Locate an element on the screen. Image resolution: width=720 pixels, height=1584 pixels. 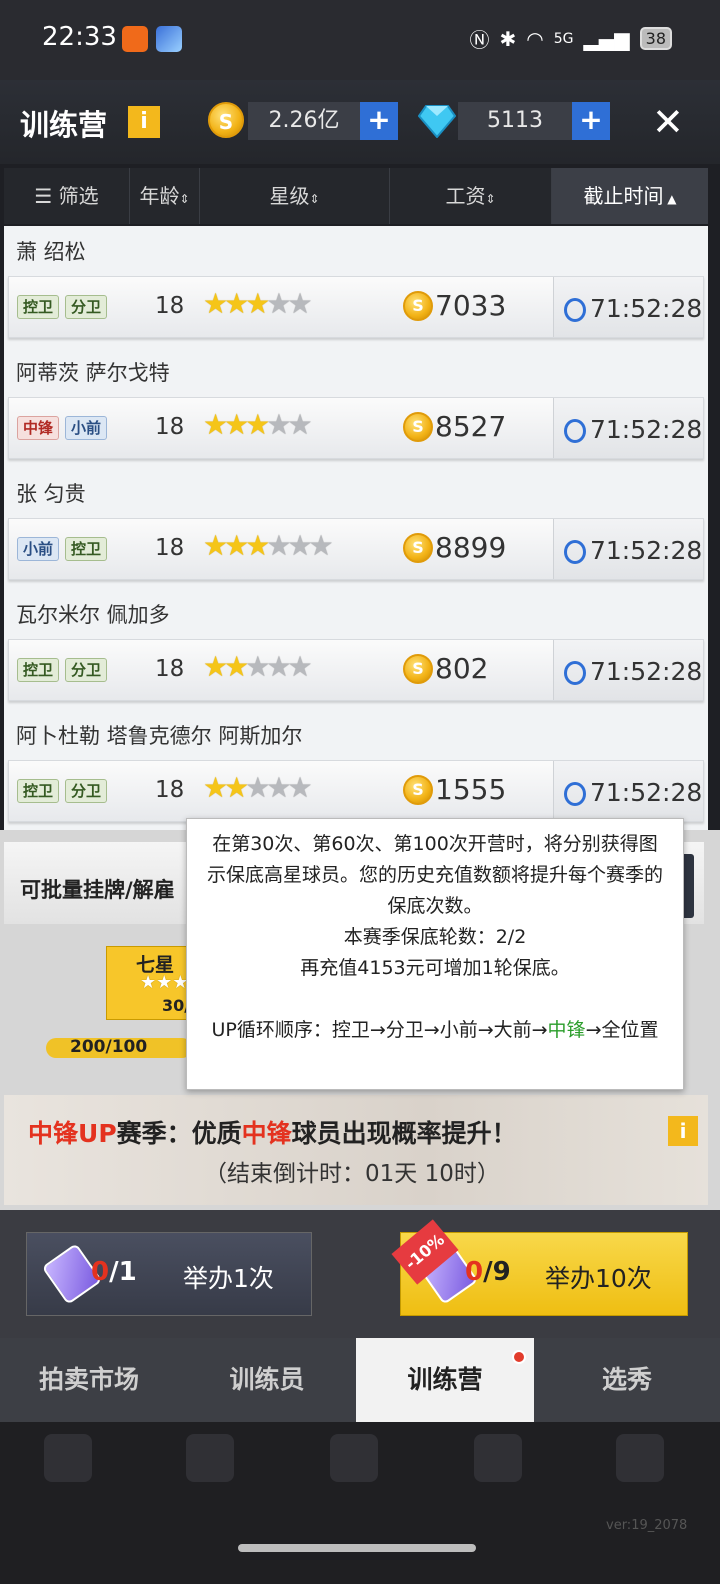
reward-stars-icon: ★★★ is located at coordinates (164, 982).